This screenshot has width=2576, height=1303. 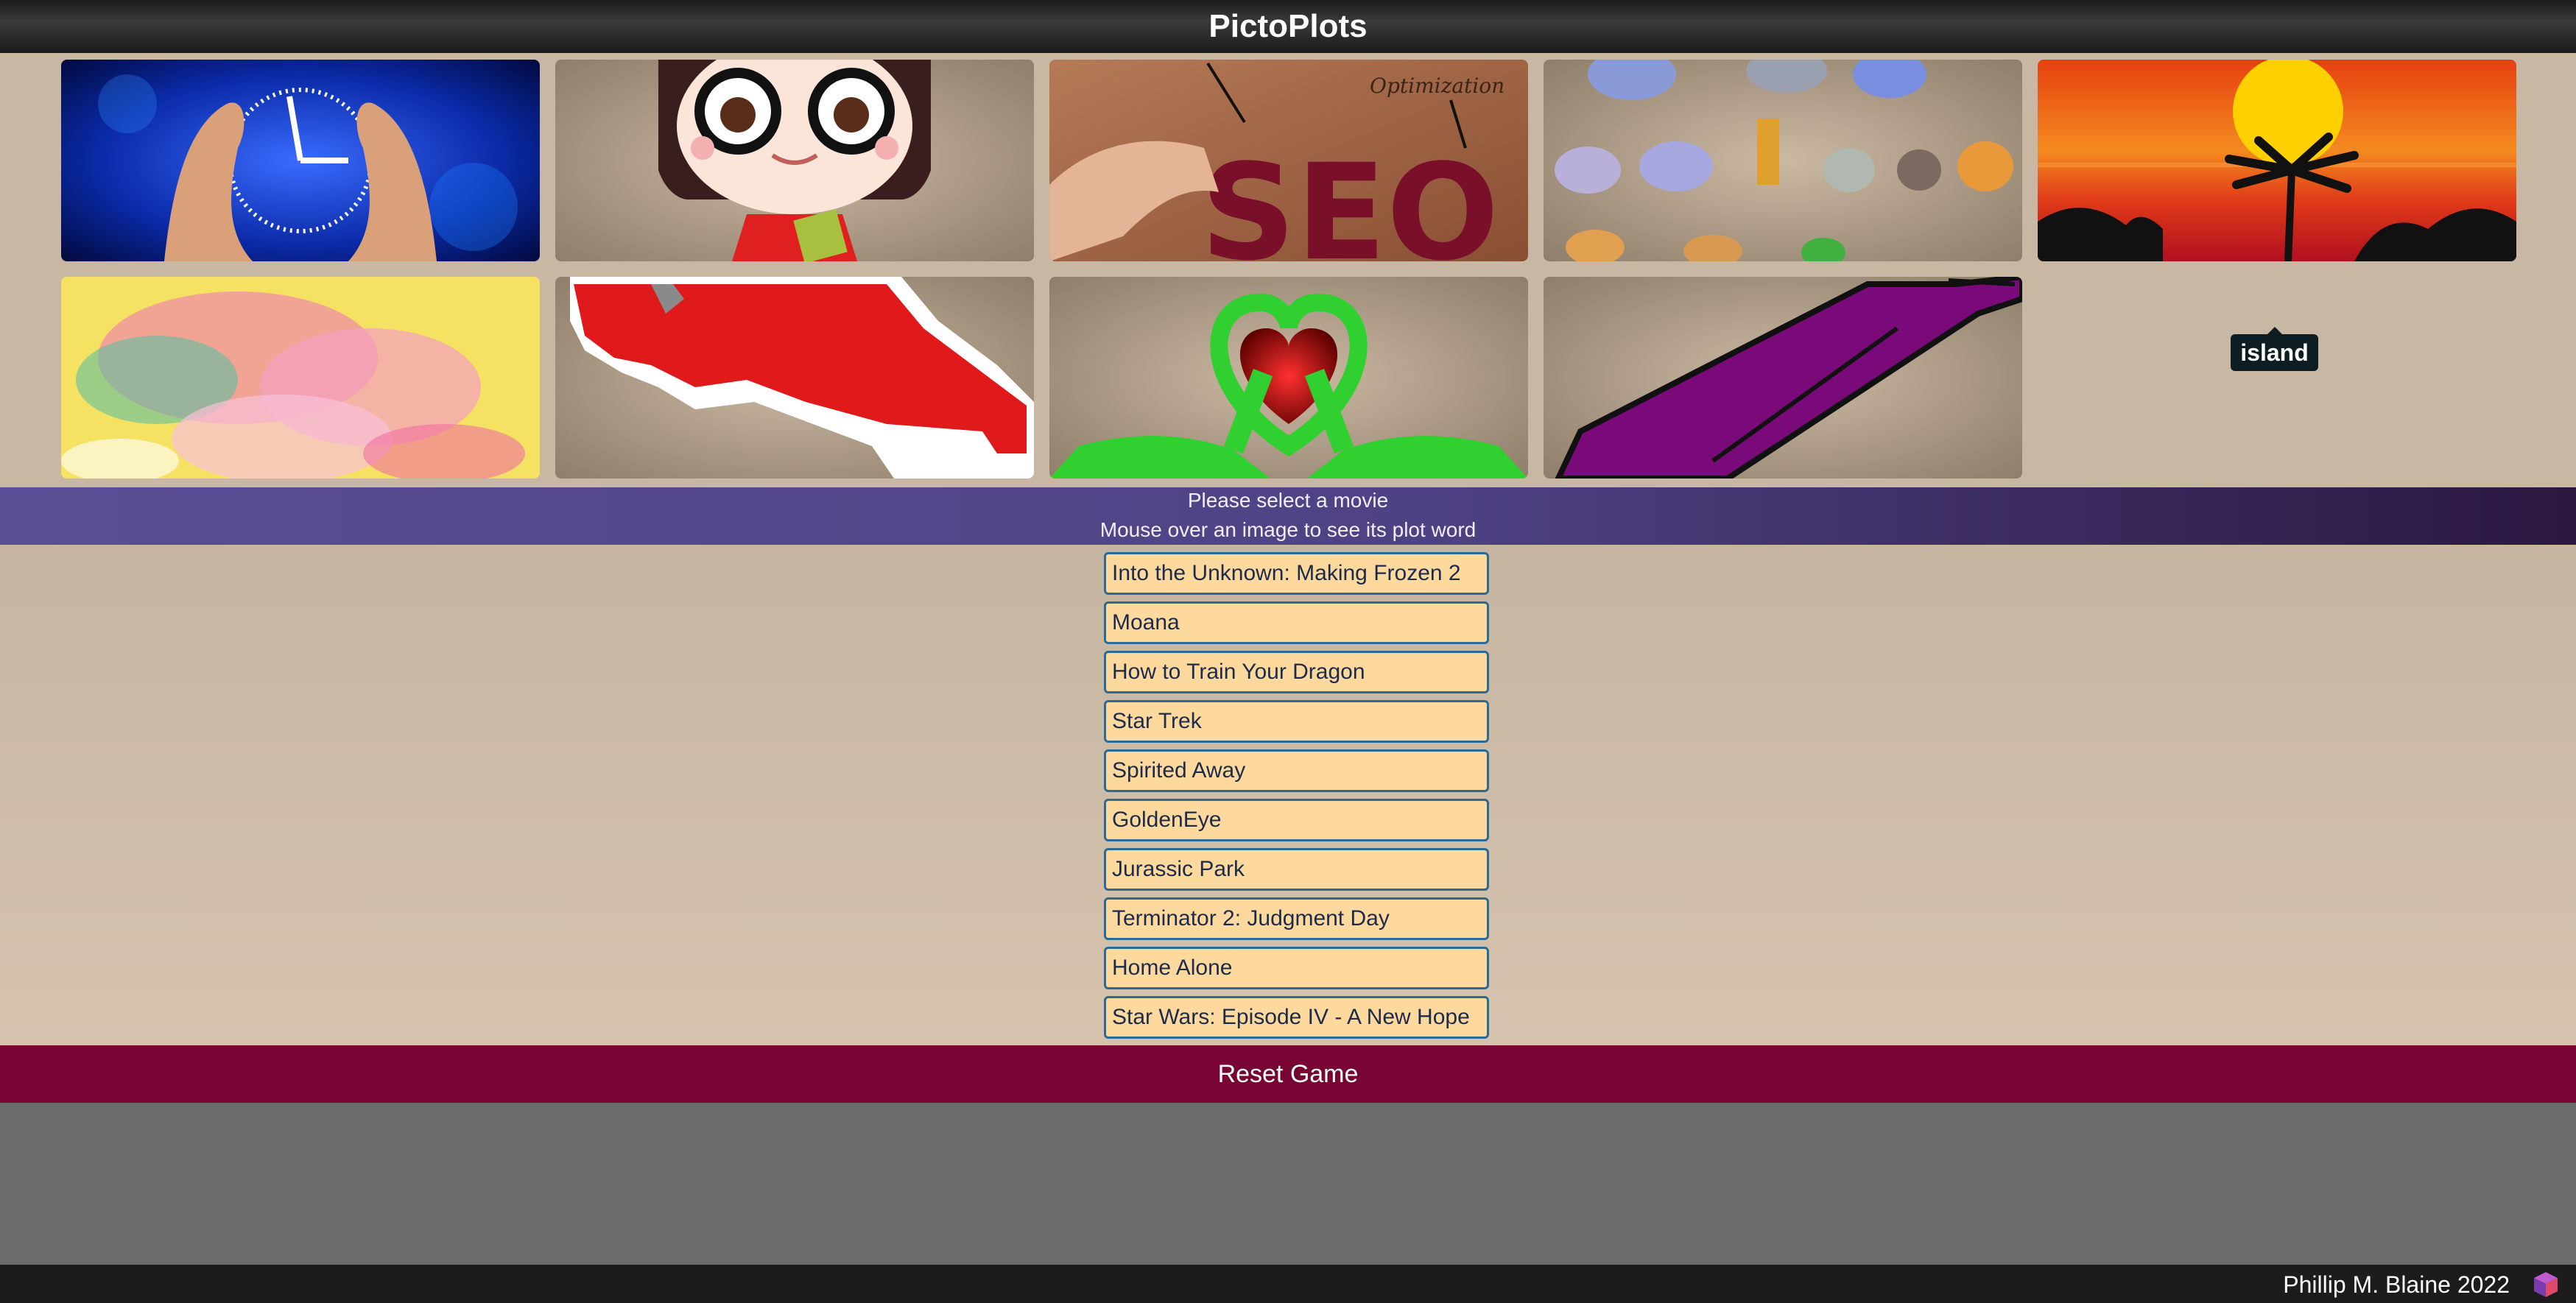 I want to click on glasses-girl-image, so click(x=794, y=160).